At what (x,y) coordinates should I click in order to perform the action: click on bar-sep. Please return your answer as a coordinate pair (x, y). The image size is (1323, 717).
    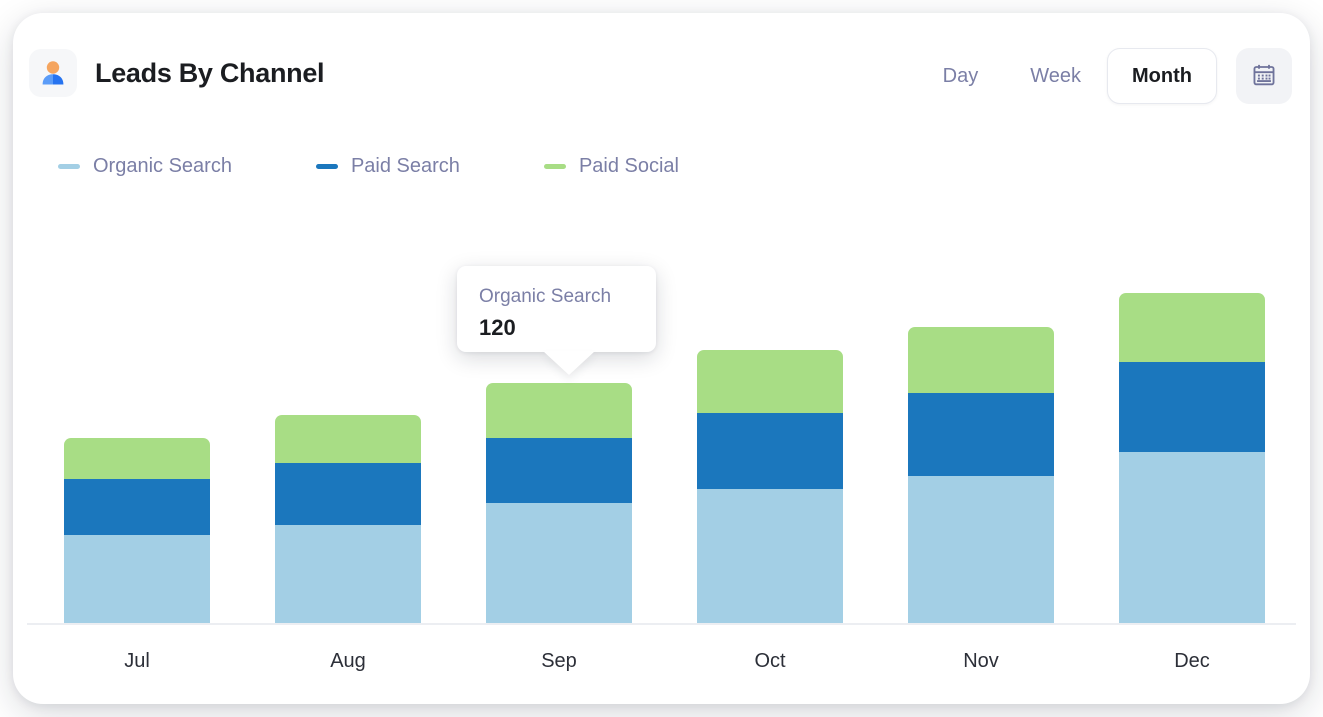
    Looking at the image, I should click on (559, 503).